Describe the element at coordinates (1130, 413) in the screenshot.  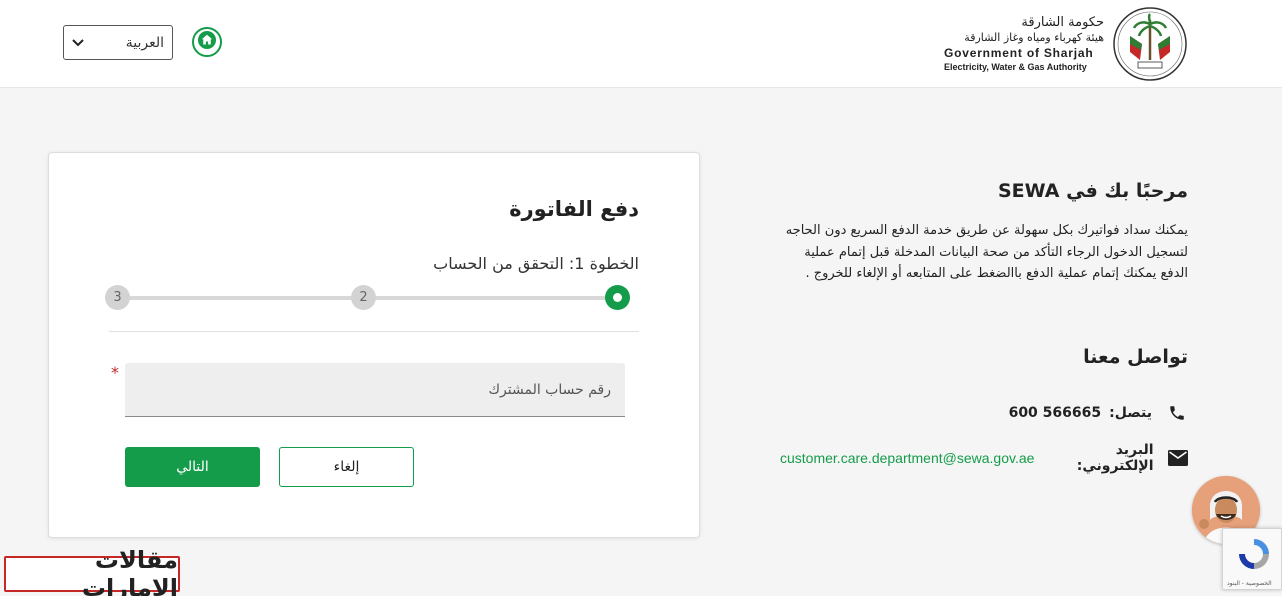
I see `phone-label: يتصل:` at that location.